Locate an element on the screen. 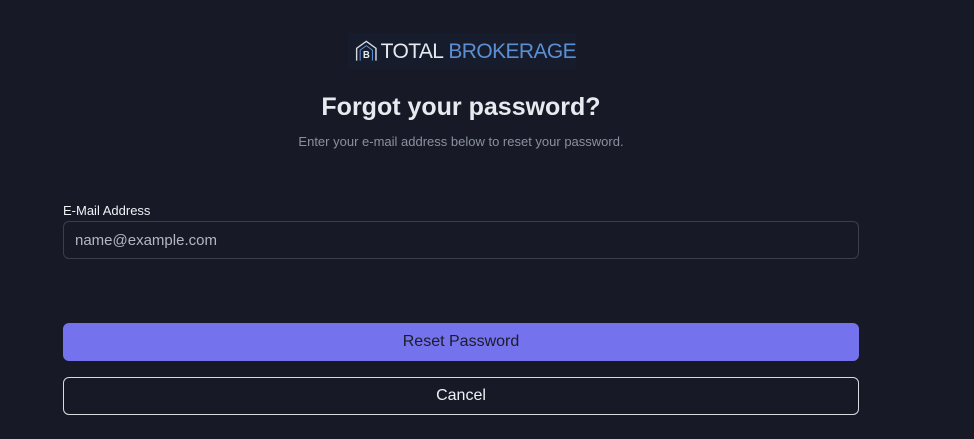 This screenshot has width=974, height=439. brand-wordmark: TOTAL BROKERAGE is located at coordinates (478, 51).